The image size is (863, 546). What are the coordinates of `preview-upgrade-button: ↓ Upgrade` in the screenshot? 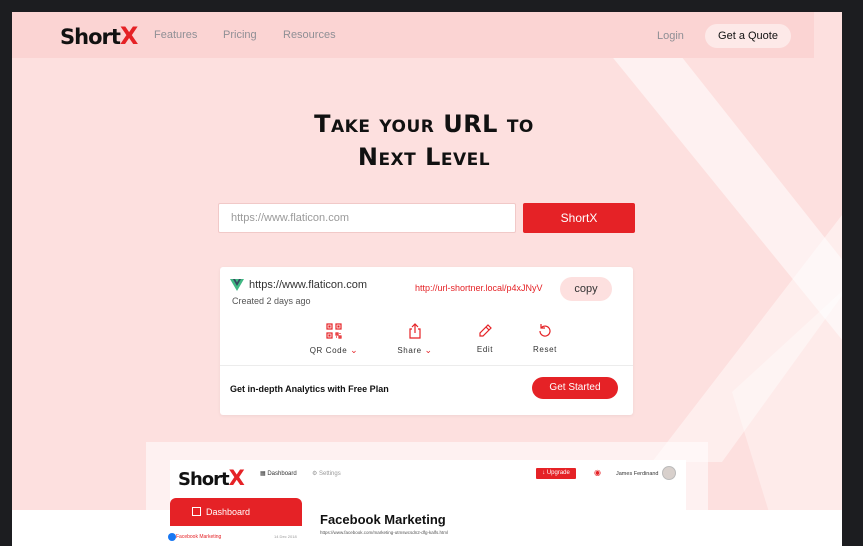 It's located at (556, 473).